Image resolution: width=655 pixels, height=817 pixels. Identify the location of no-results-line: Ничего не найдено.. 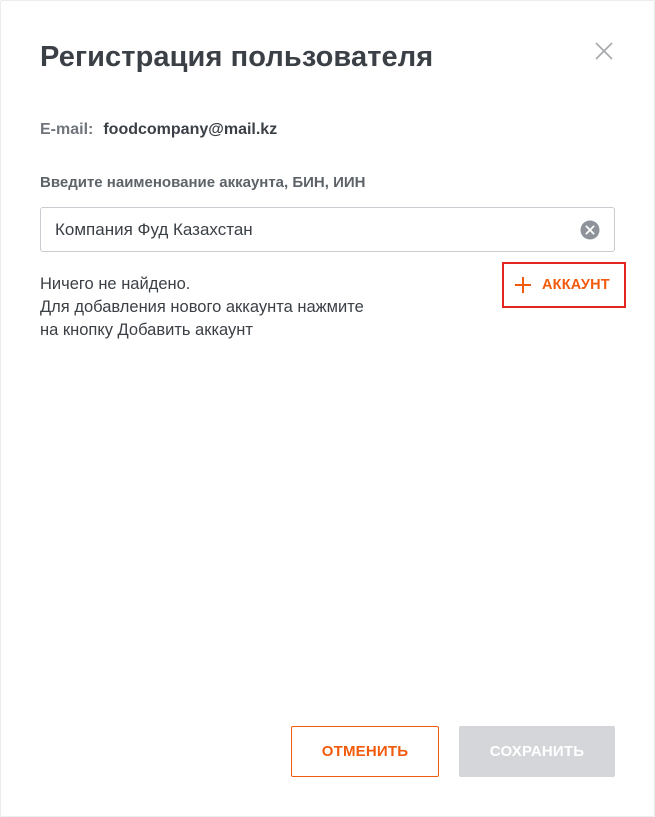
(115, 284).